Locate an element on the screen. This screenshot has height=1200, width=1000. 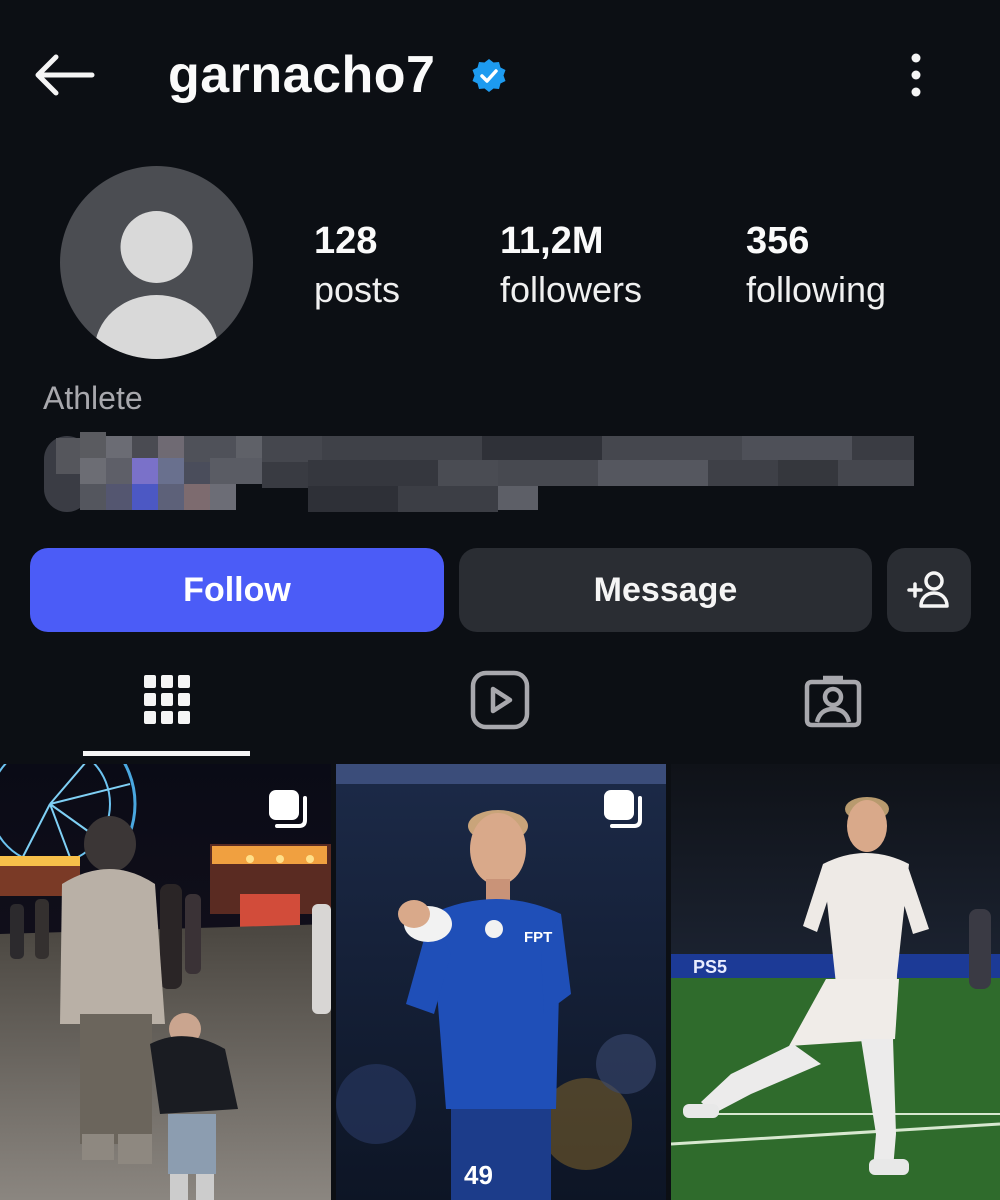
profile-category: Athlete is located at coordinates (93, 398).